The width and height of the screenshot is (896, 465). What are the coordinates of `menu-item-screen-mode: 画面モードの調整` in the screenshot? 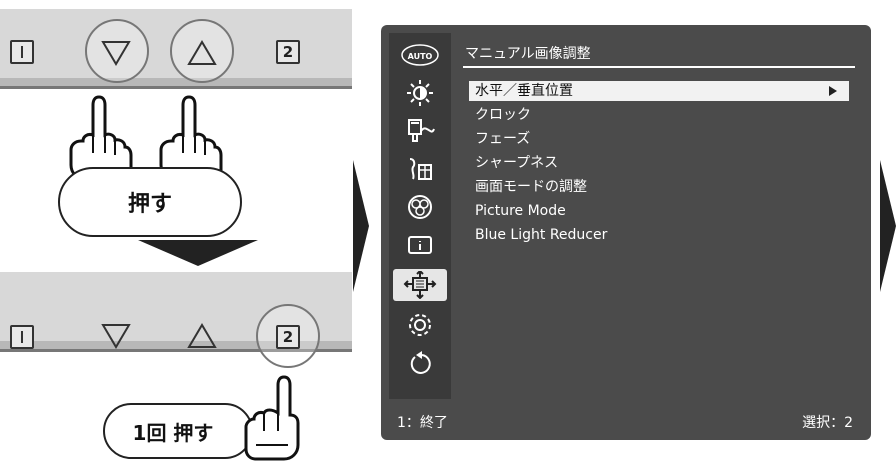 It's located at (659, 187).